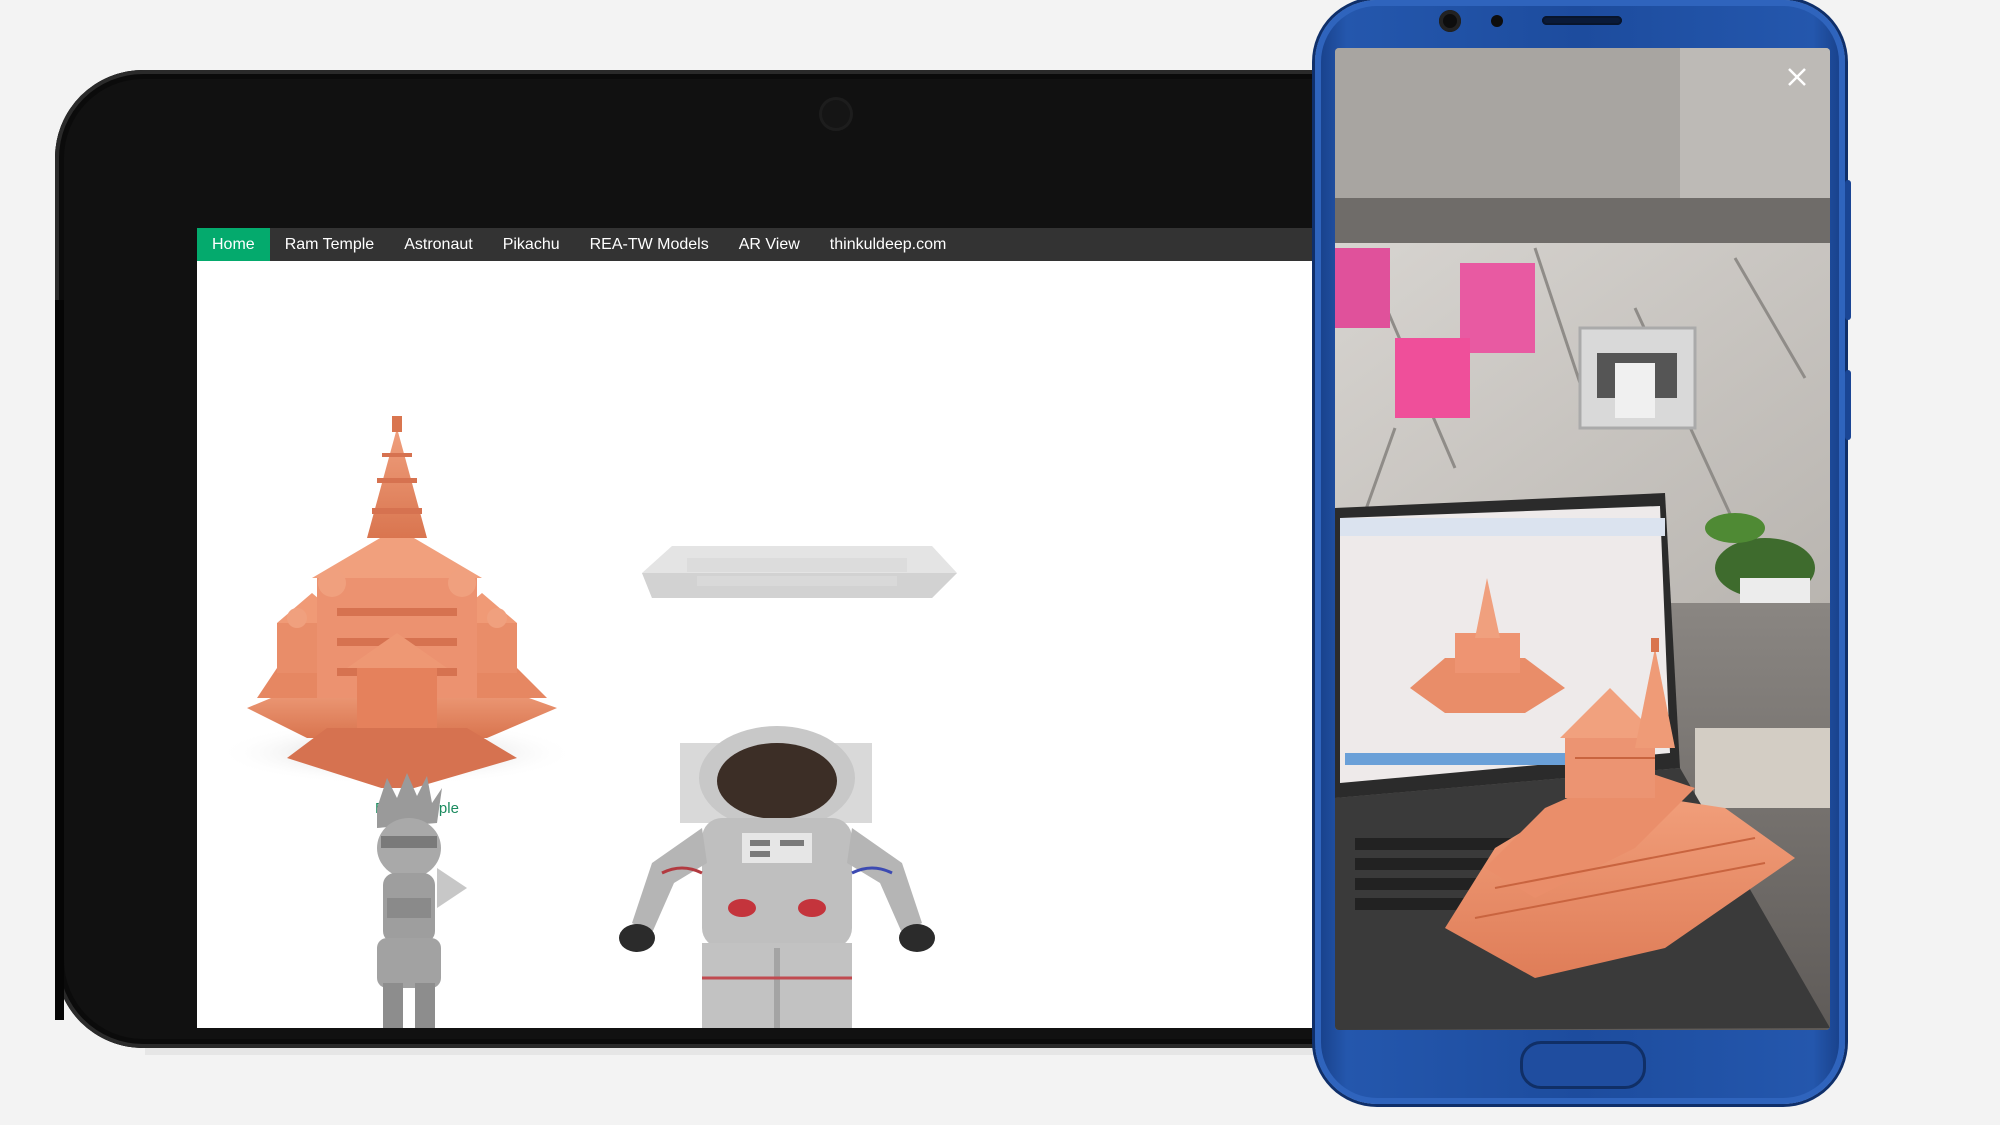  I want to click on model-card-pikachu, so click(417, 898).